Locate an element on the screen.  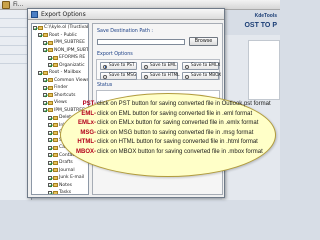
status-label: Status is located at coordinates (105, 85).